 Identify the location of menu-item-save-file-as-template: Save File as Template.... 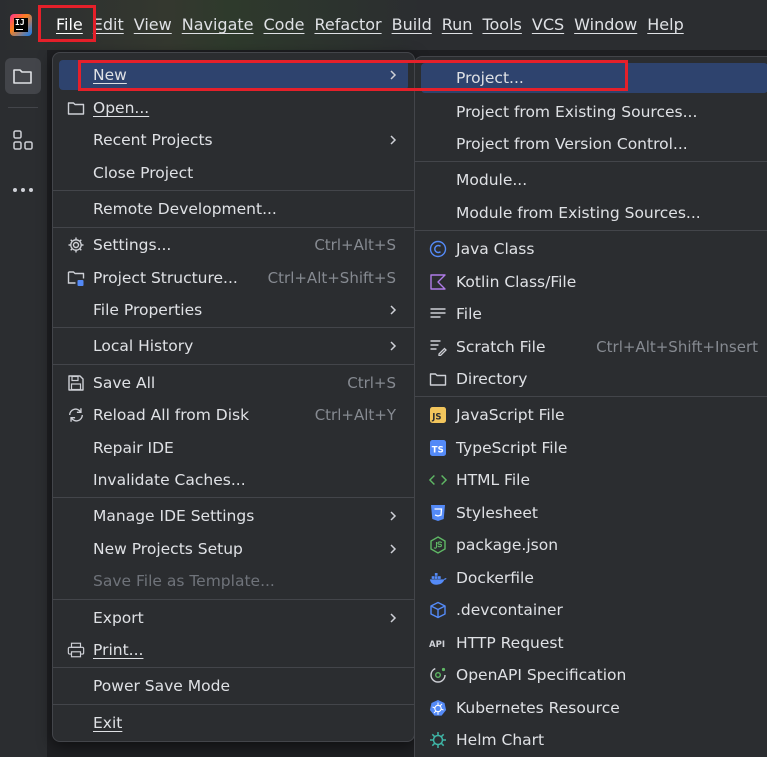
(233, 581).